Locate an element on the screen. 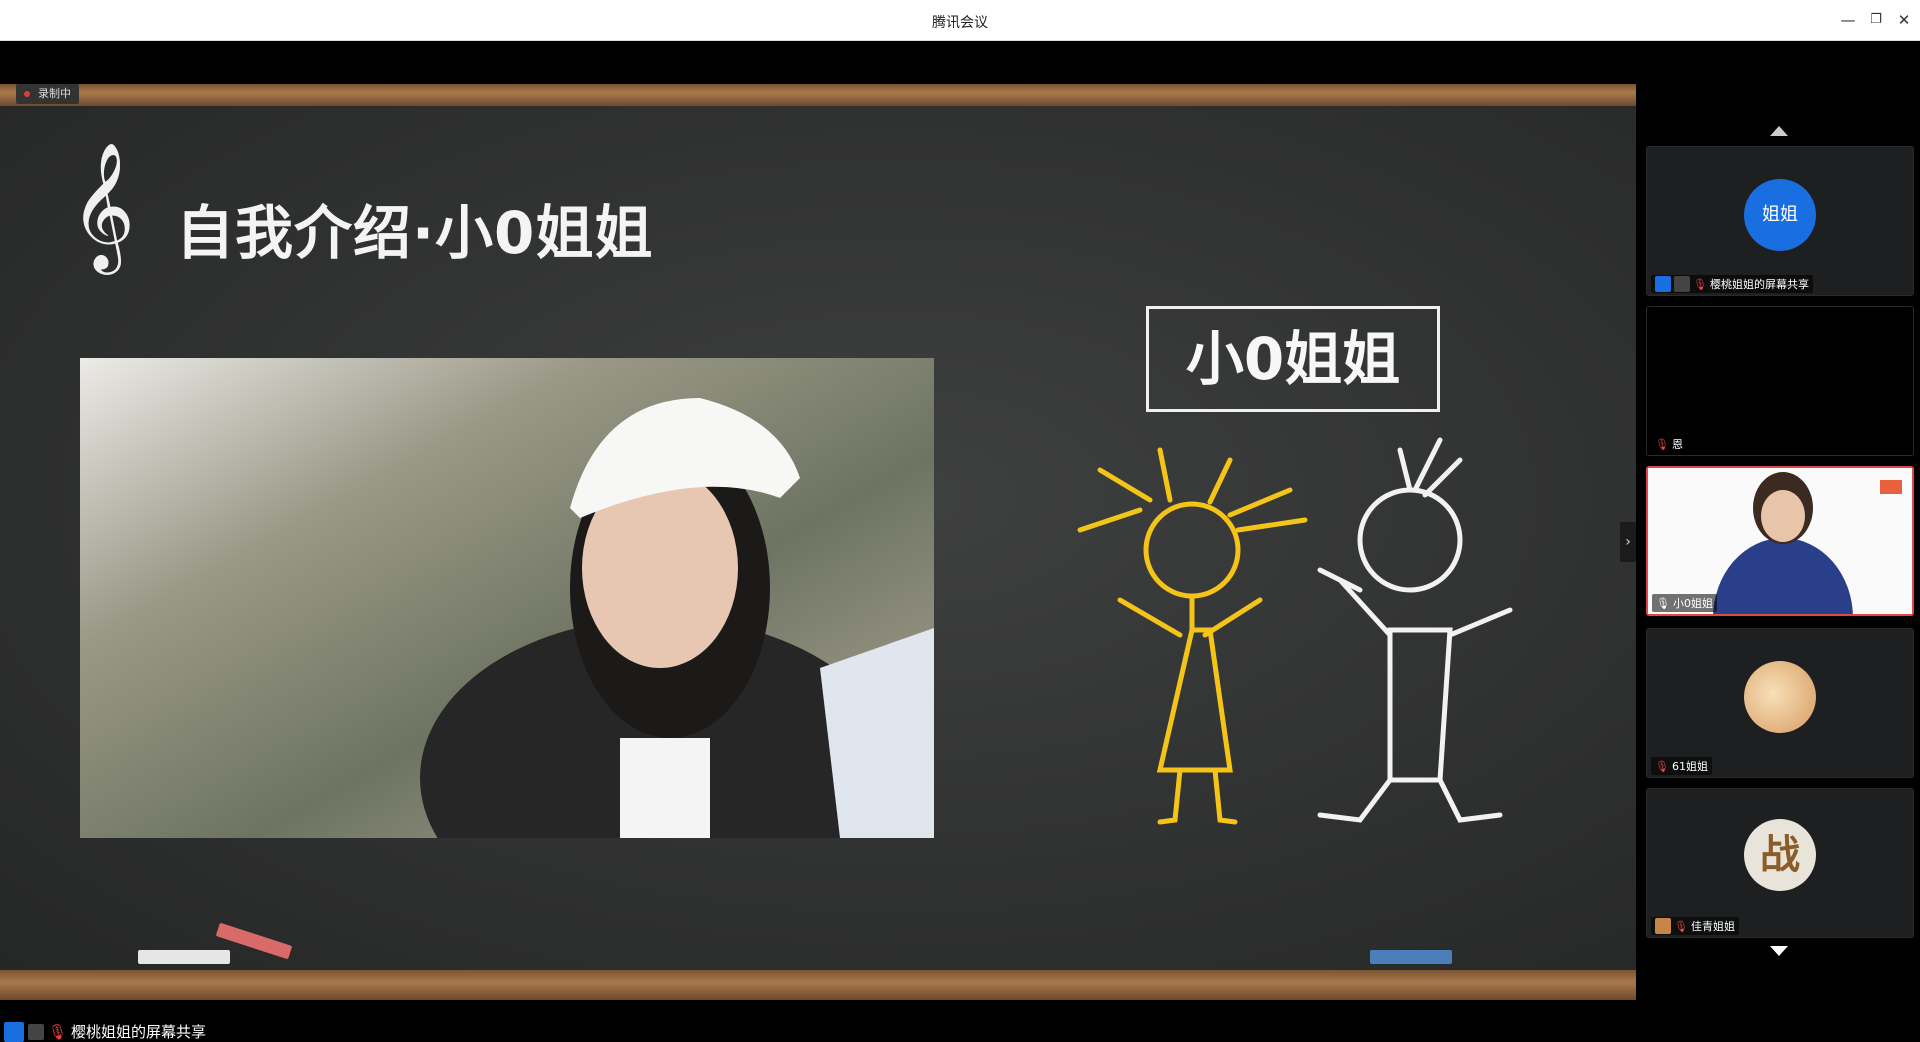 The height and width of the screenshot is (1042, 1920). participant-caption: 🎙 61姐姐 is located at coordinates (1681, 766).